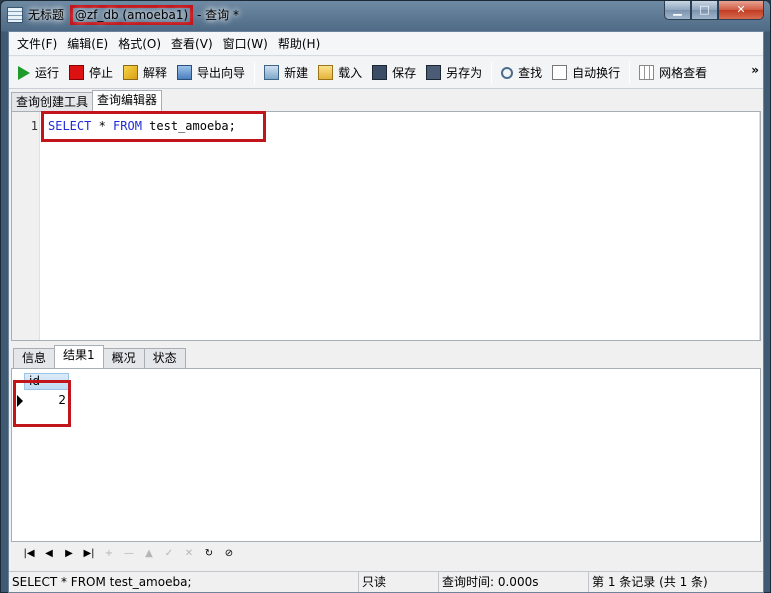  I want to click on editor-scrollbar, so click(759, 226).